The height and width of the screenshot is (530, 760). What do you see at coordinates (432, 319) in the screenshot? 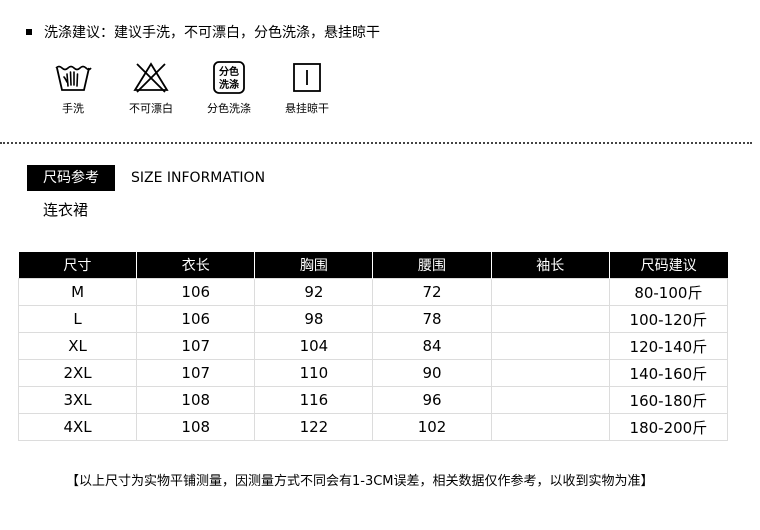
I see `cell-waist: 78` at bounding box center [432, 319].